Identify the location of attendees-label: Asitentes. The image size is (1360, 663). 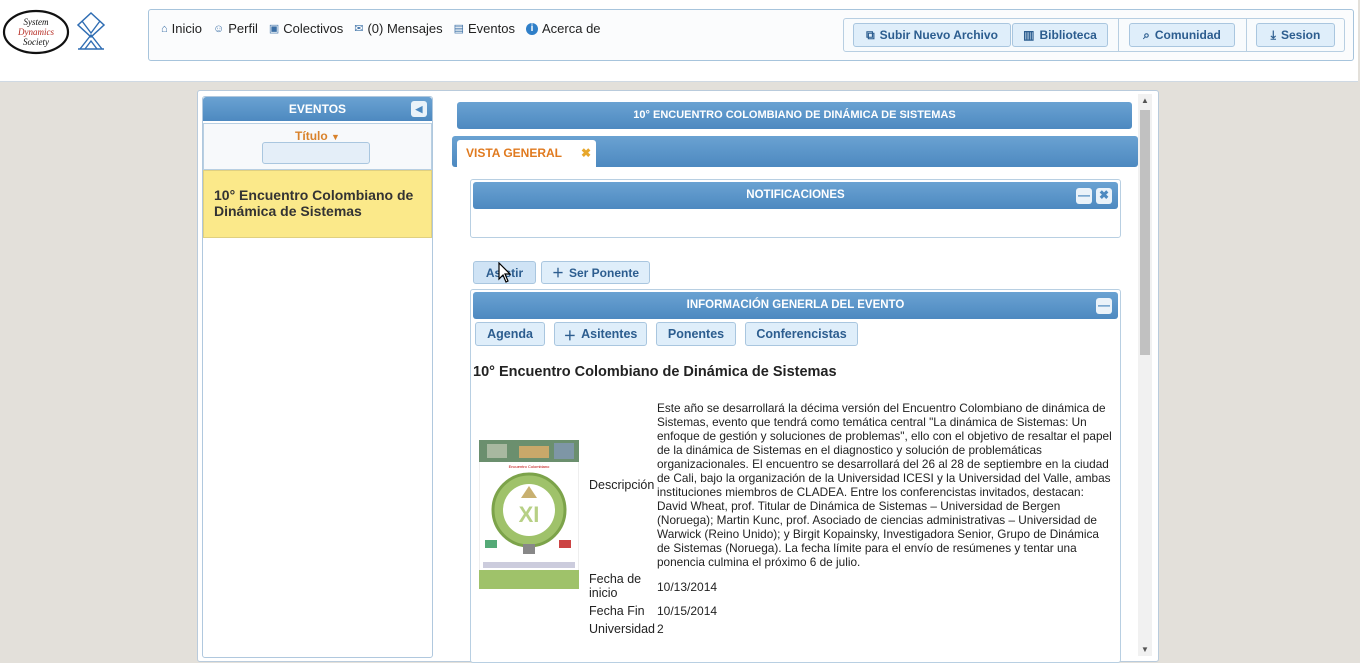
(609, 334).